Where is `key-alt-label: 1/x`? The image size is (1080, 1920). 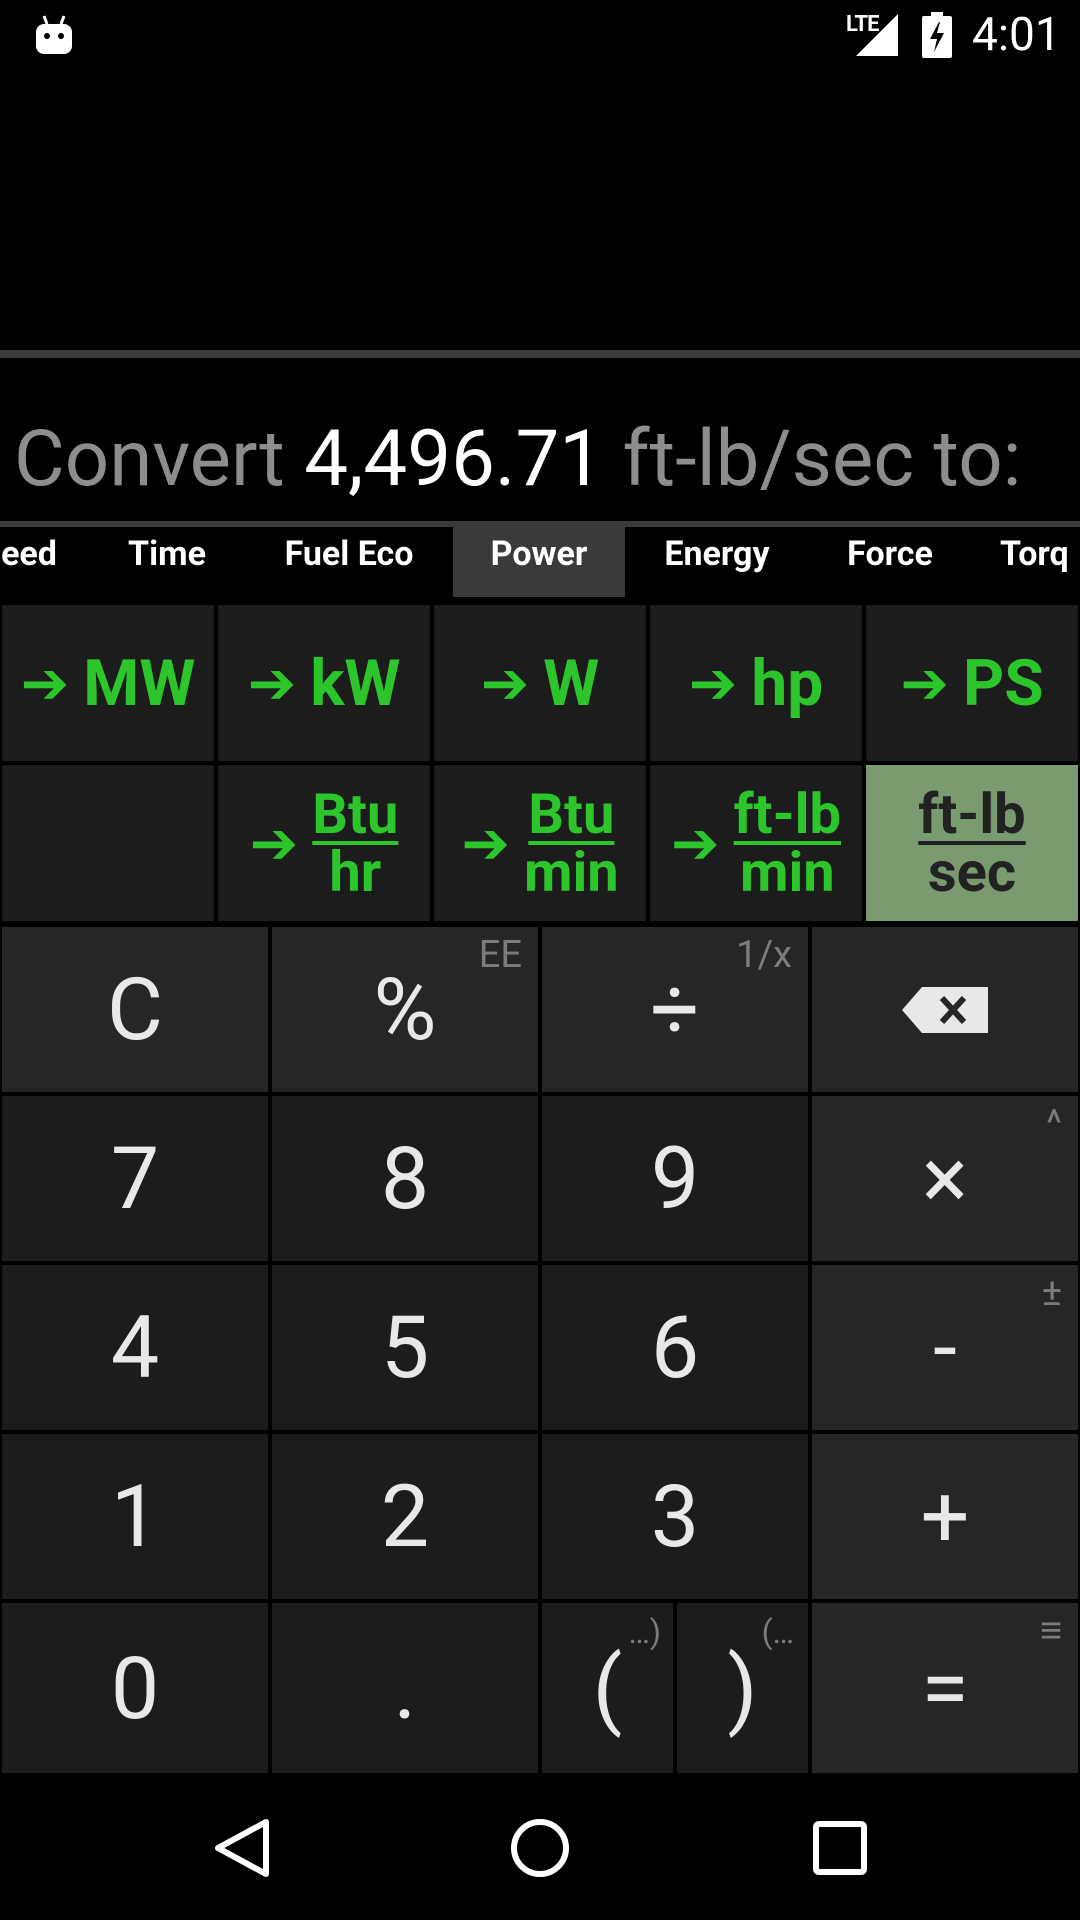 key-alt-label: 1/x is located at coordinates (764, 955).